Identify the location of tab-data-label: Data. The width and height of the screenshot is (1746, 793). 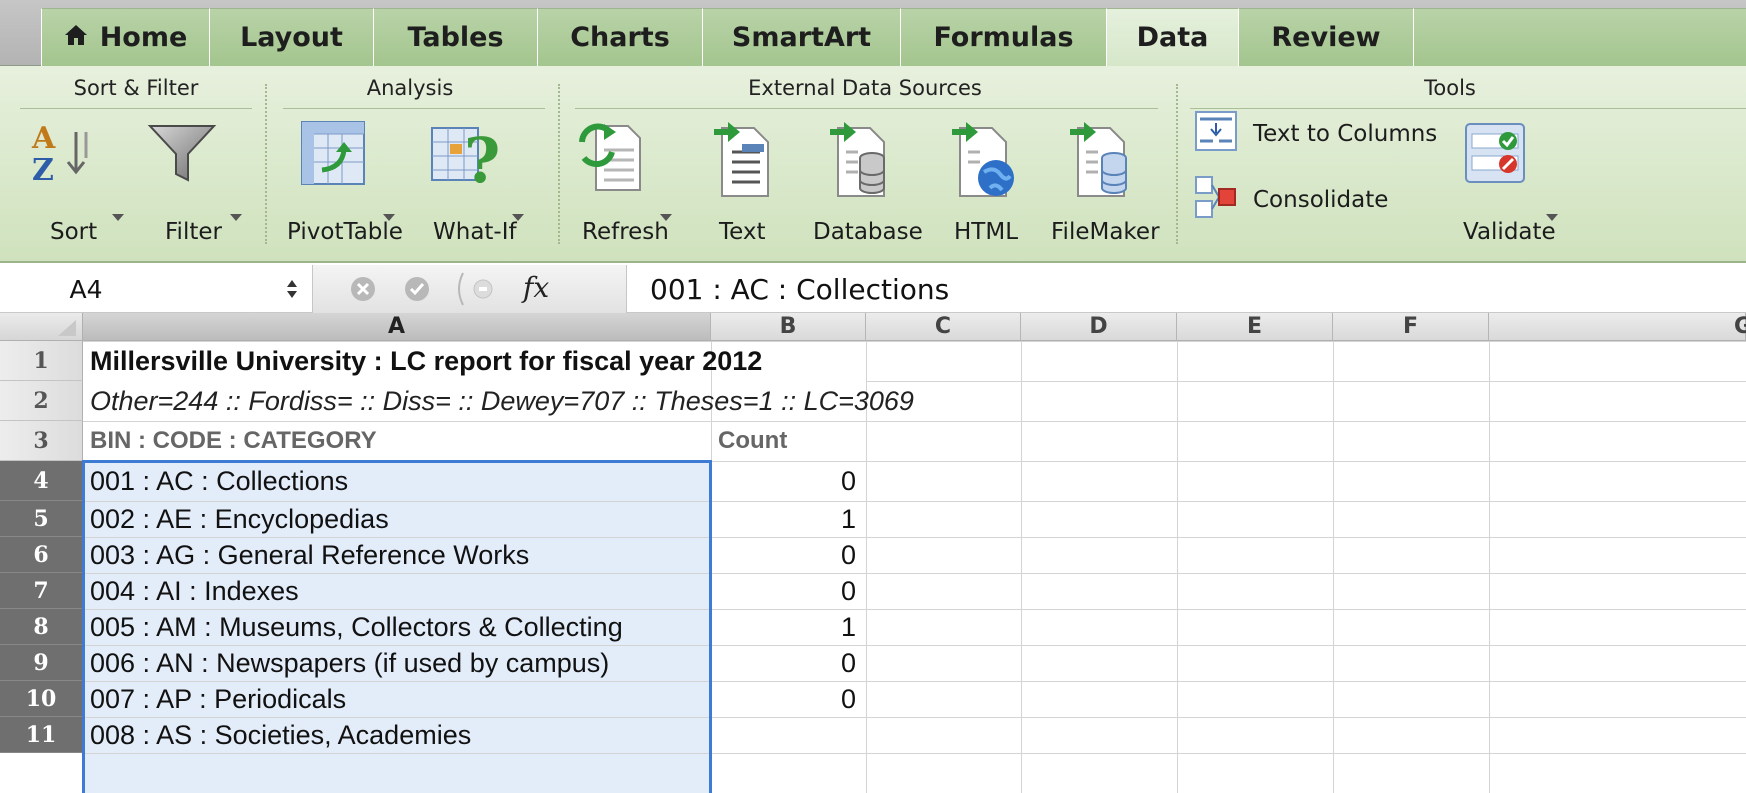
(1172, 37).